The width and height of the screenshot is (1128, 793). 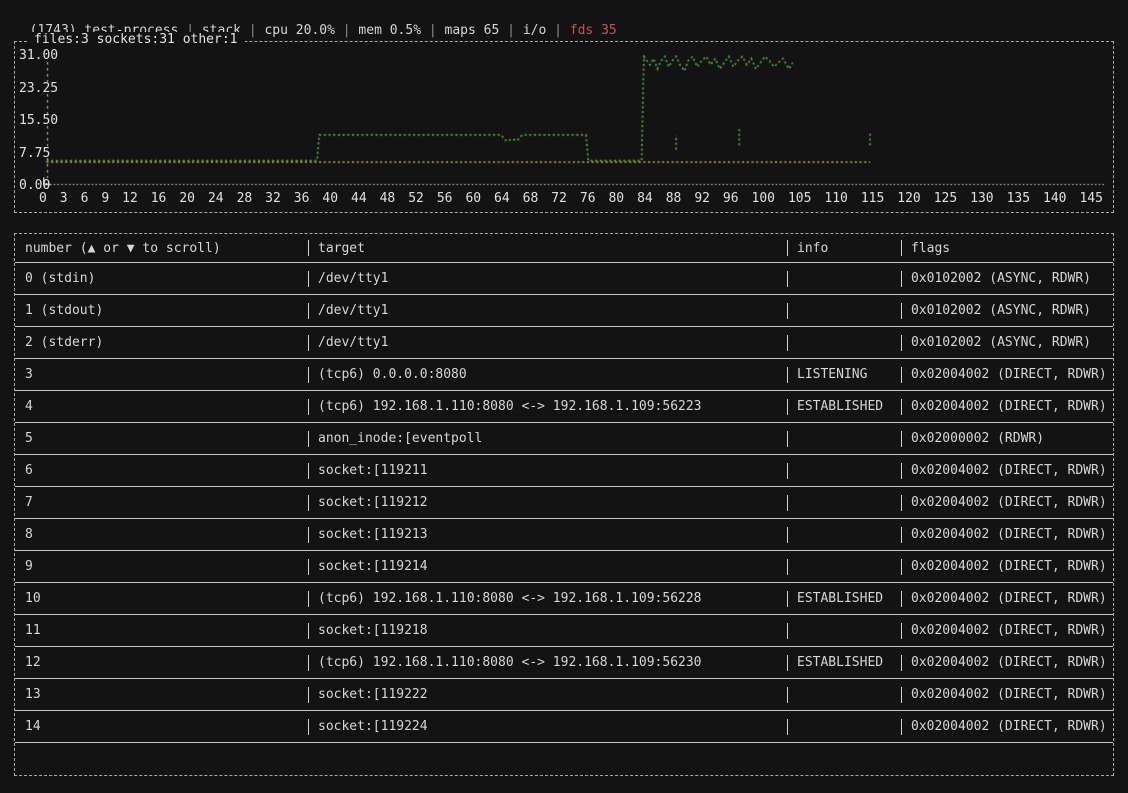 What do you see at coordinates (161, 662) in the screenshot?
I see `cell-number: 12` at bounding box center [161, 662].